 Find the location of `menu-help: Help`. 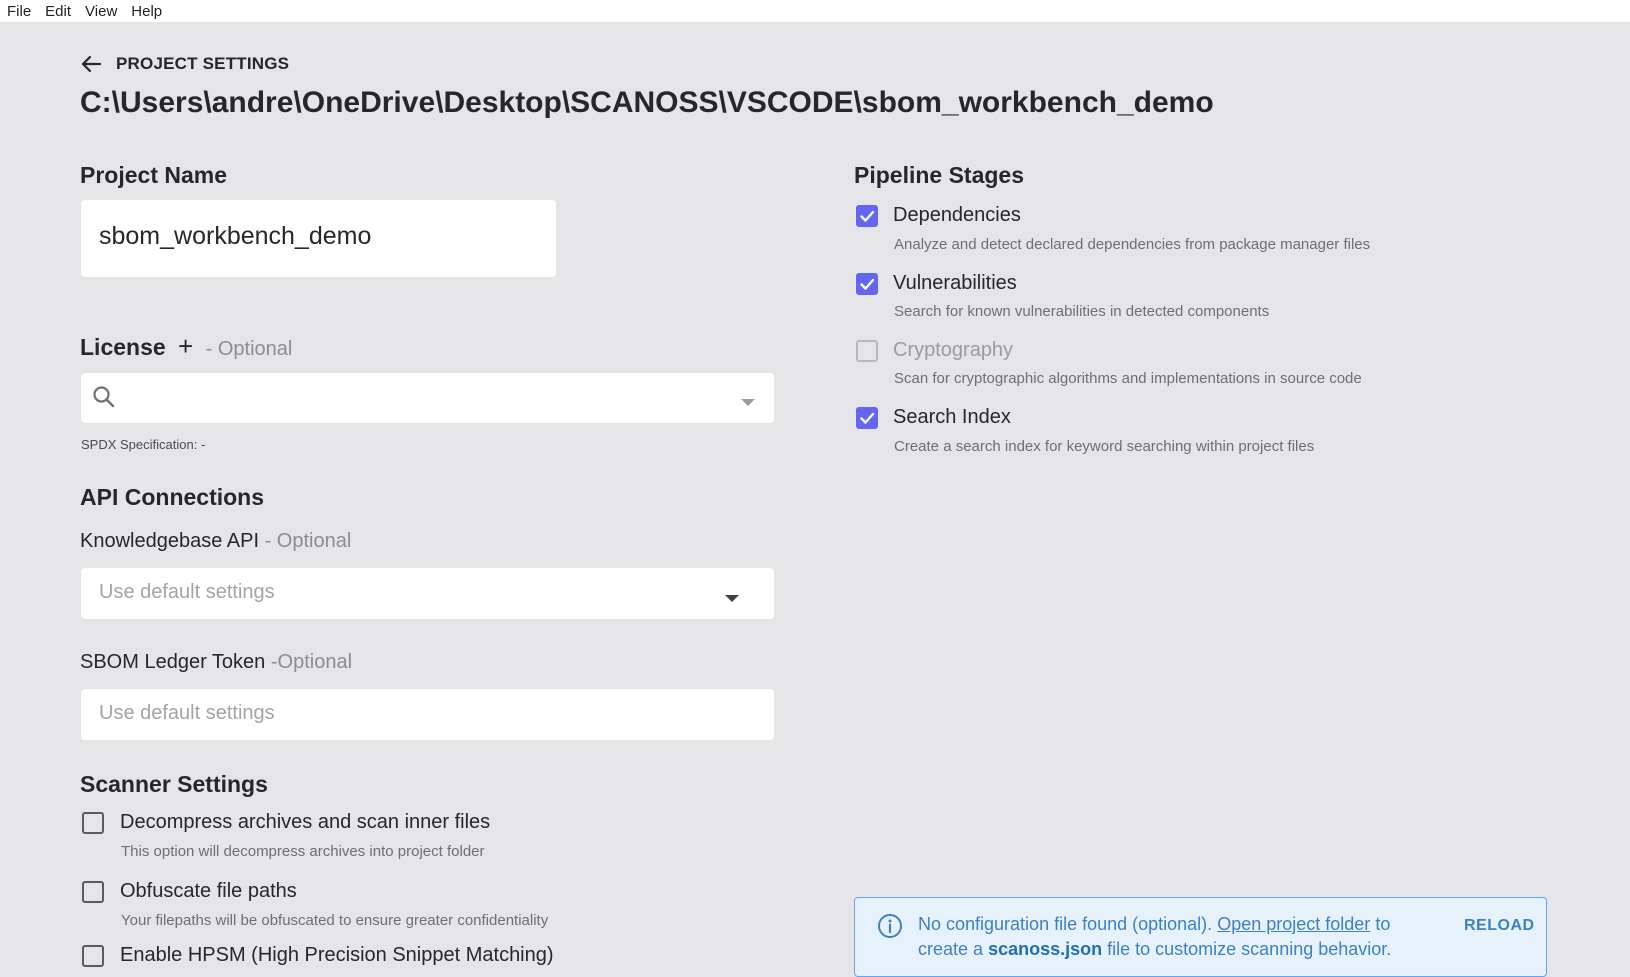

menu-help: Help is located at coordinates (143, 11).